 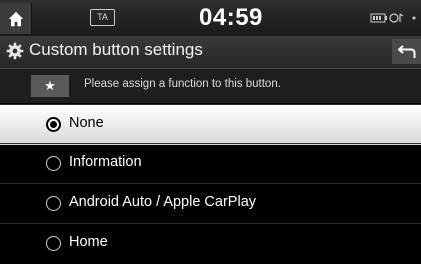 I want to click on option-label: Home, so click(x=88, y=242).